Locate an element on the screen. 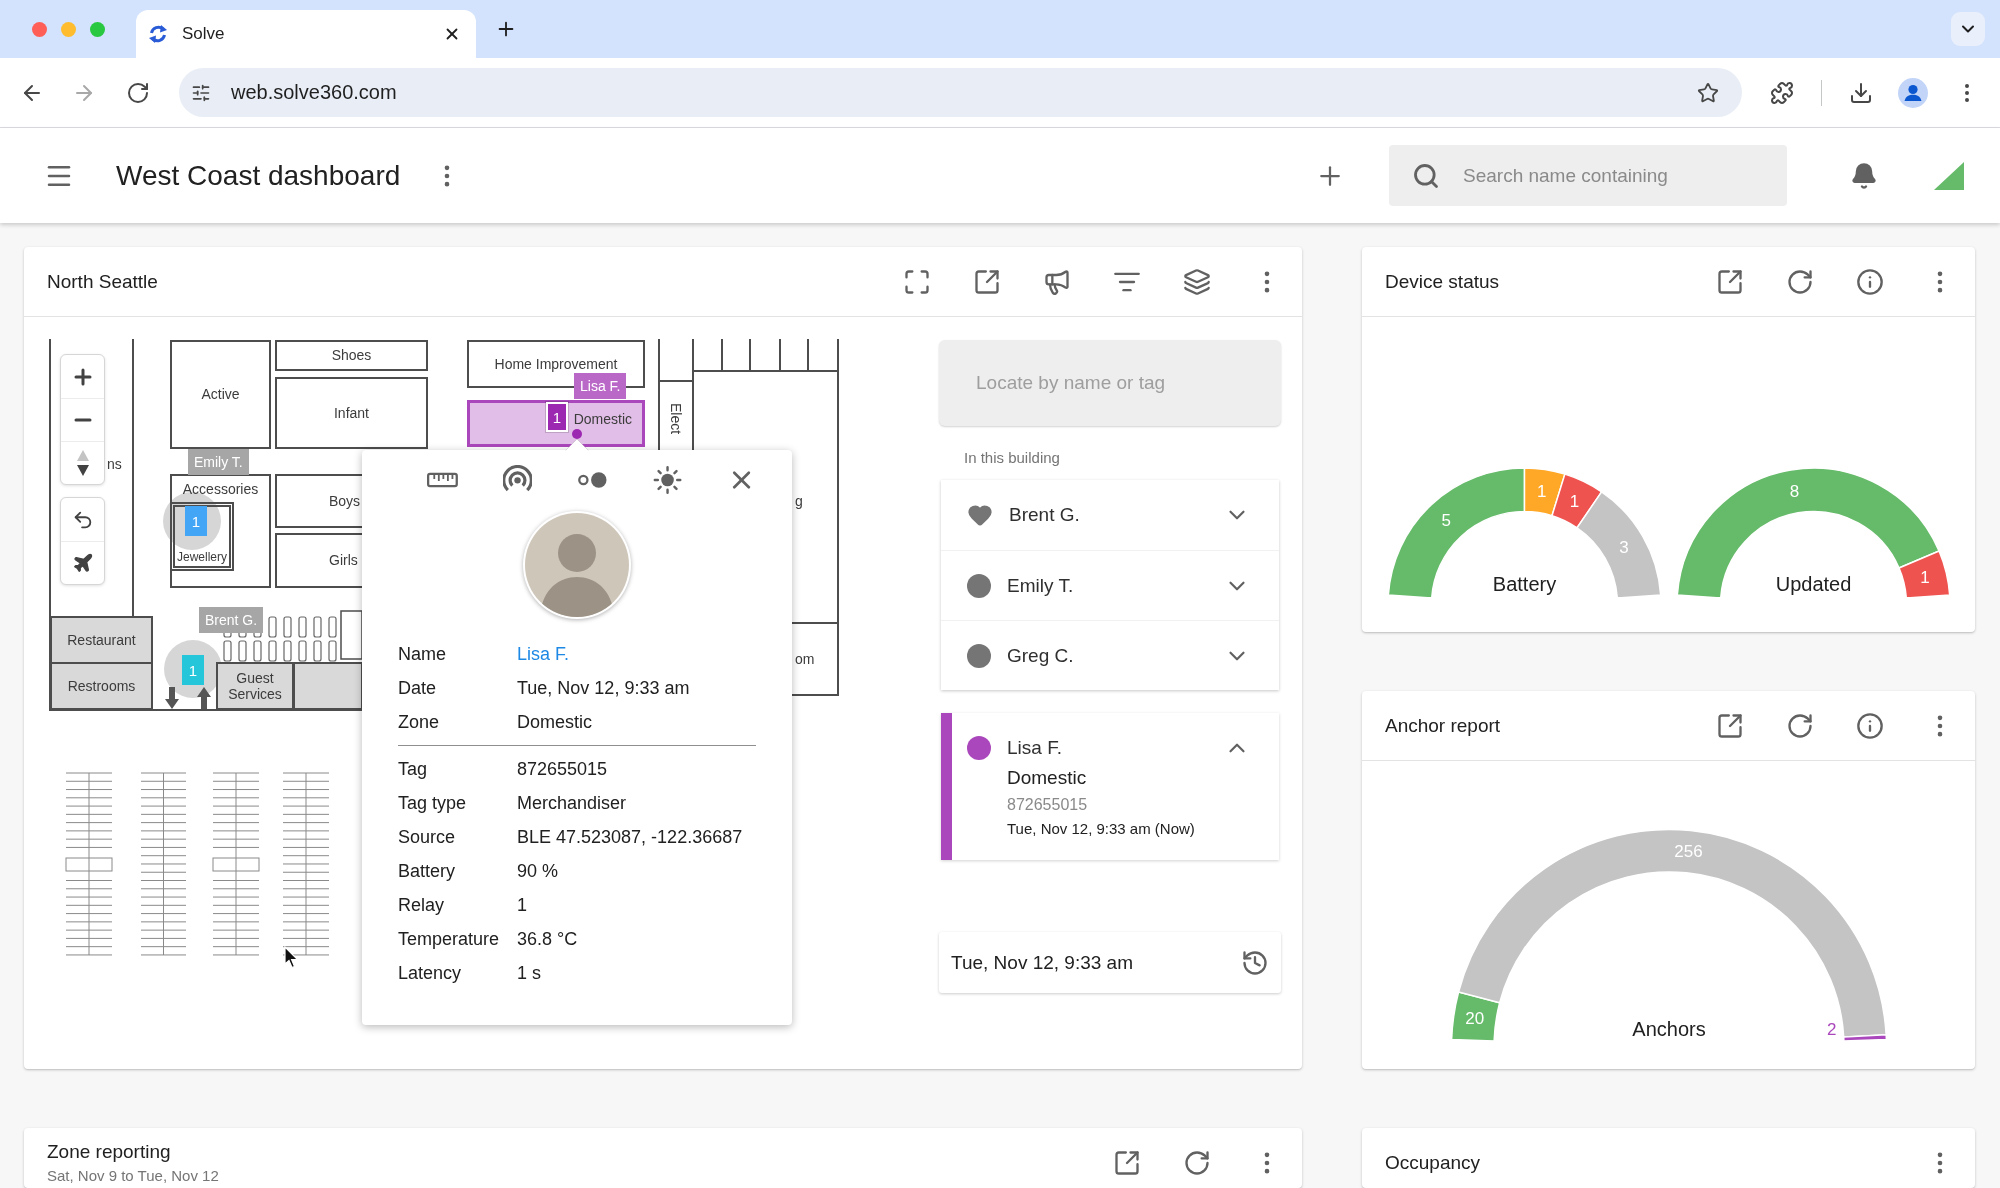  map-room: Restaurant is located at coordinates (101, 640).